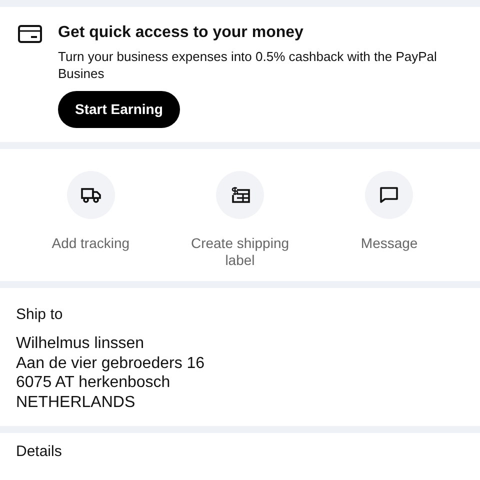 The height and width of the screenshot is (480, 480). I want to click on address-line: NETHERLANDS, so click(76, 402).